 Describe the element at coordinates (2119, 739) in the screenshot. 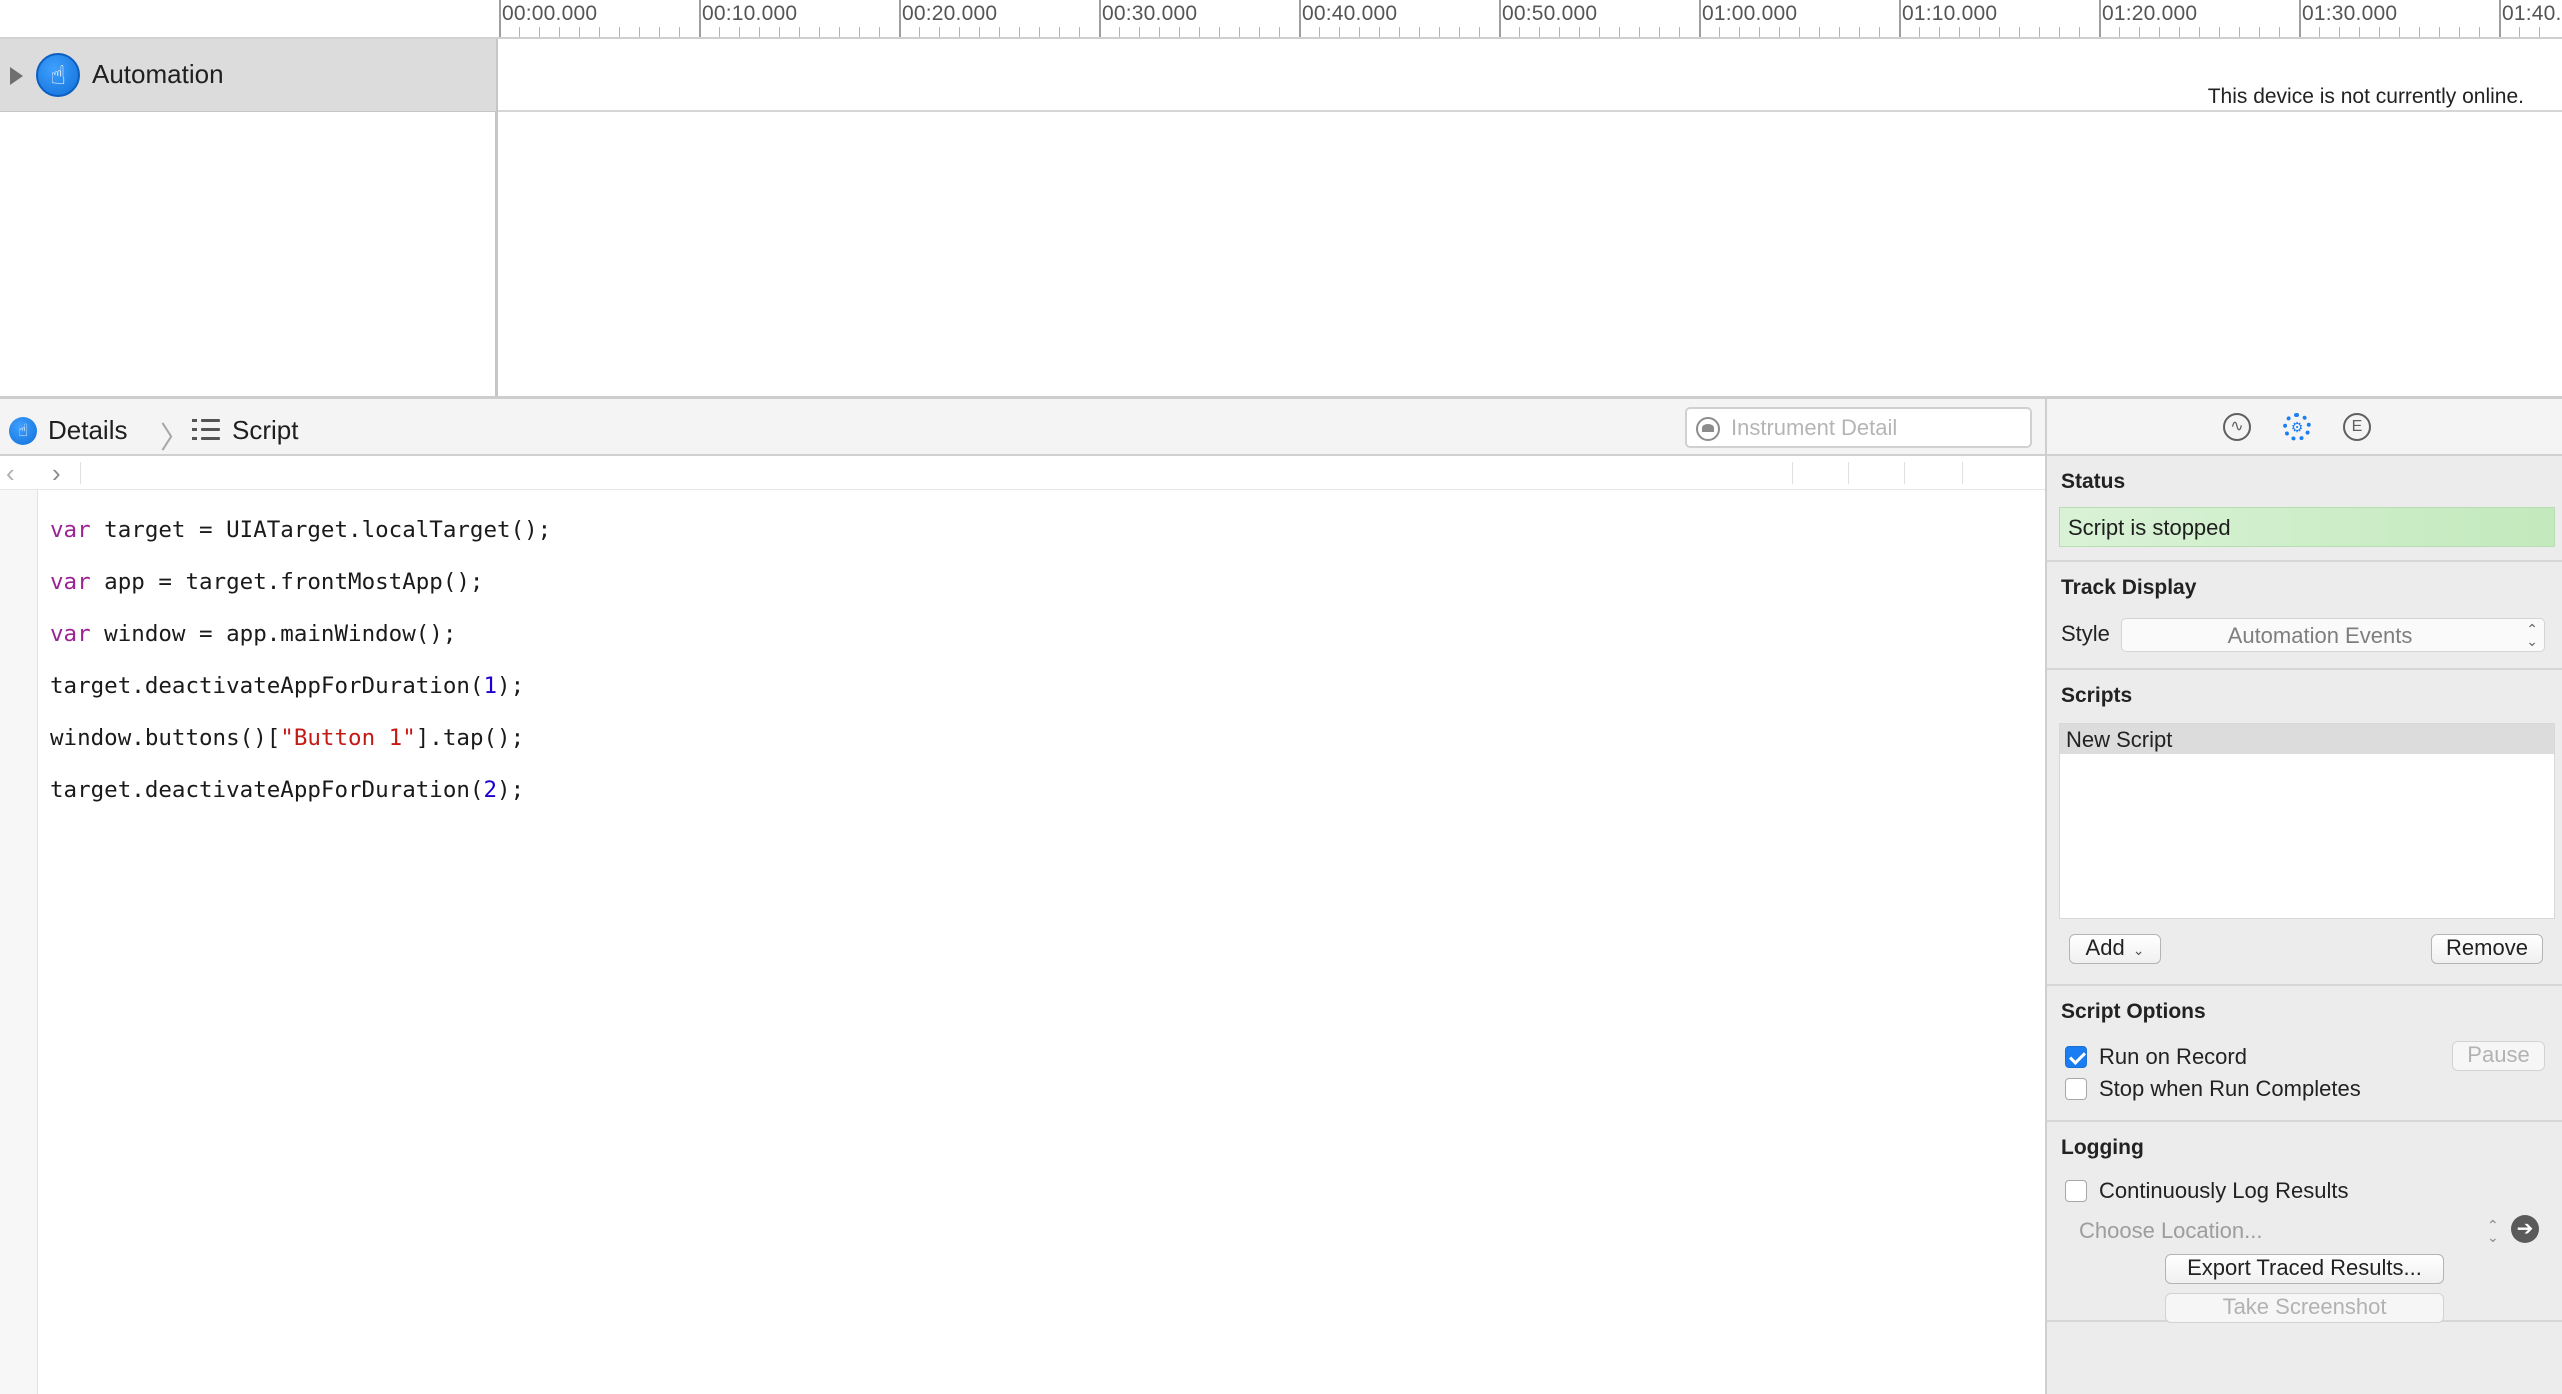

I see `script-name: New Script` at that location.